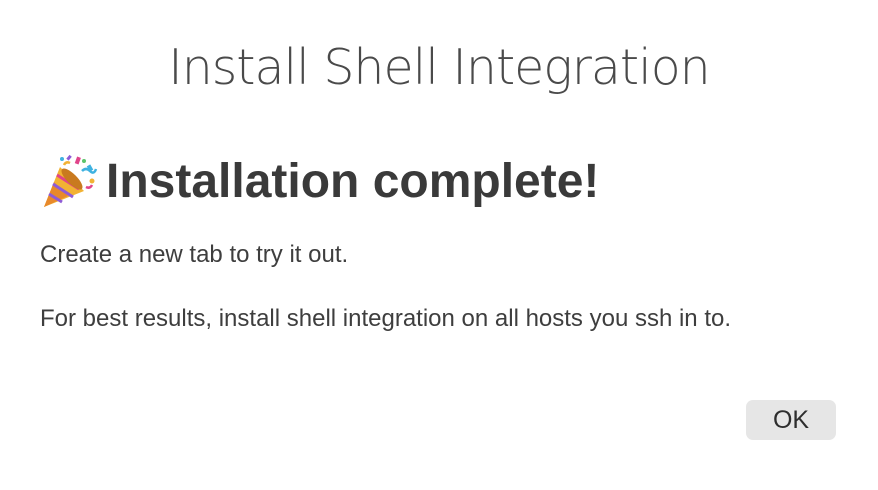 Image resolution: width=878 pixels, height=490 pixels. Describe the element at coordinates (353, 181) in the screenshot. I see `headline-text: Installation complete!` at that location.